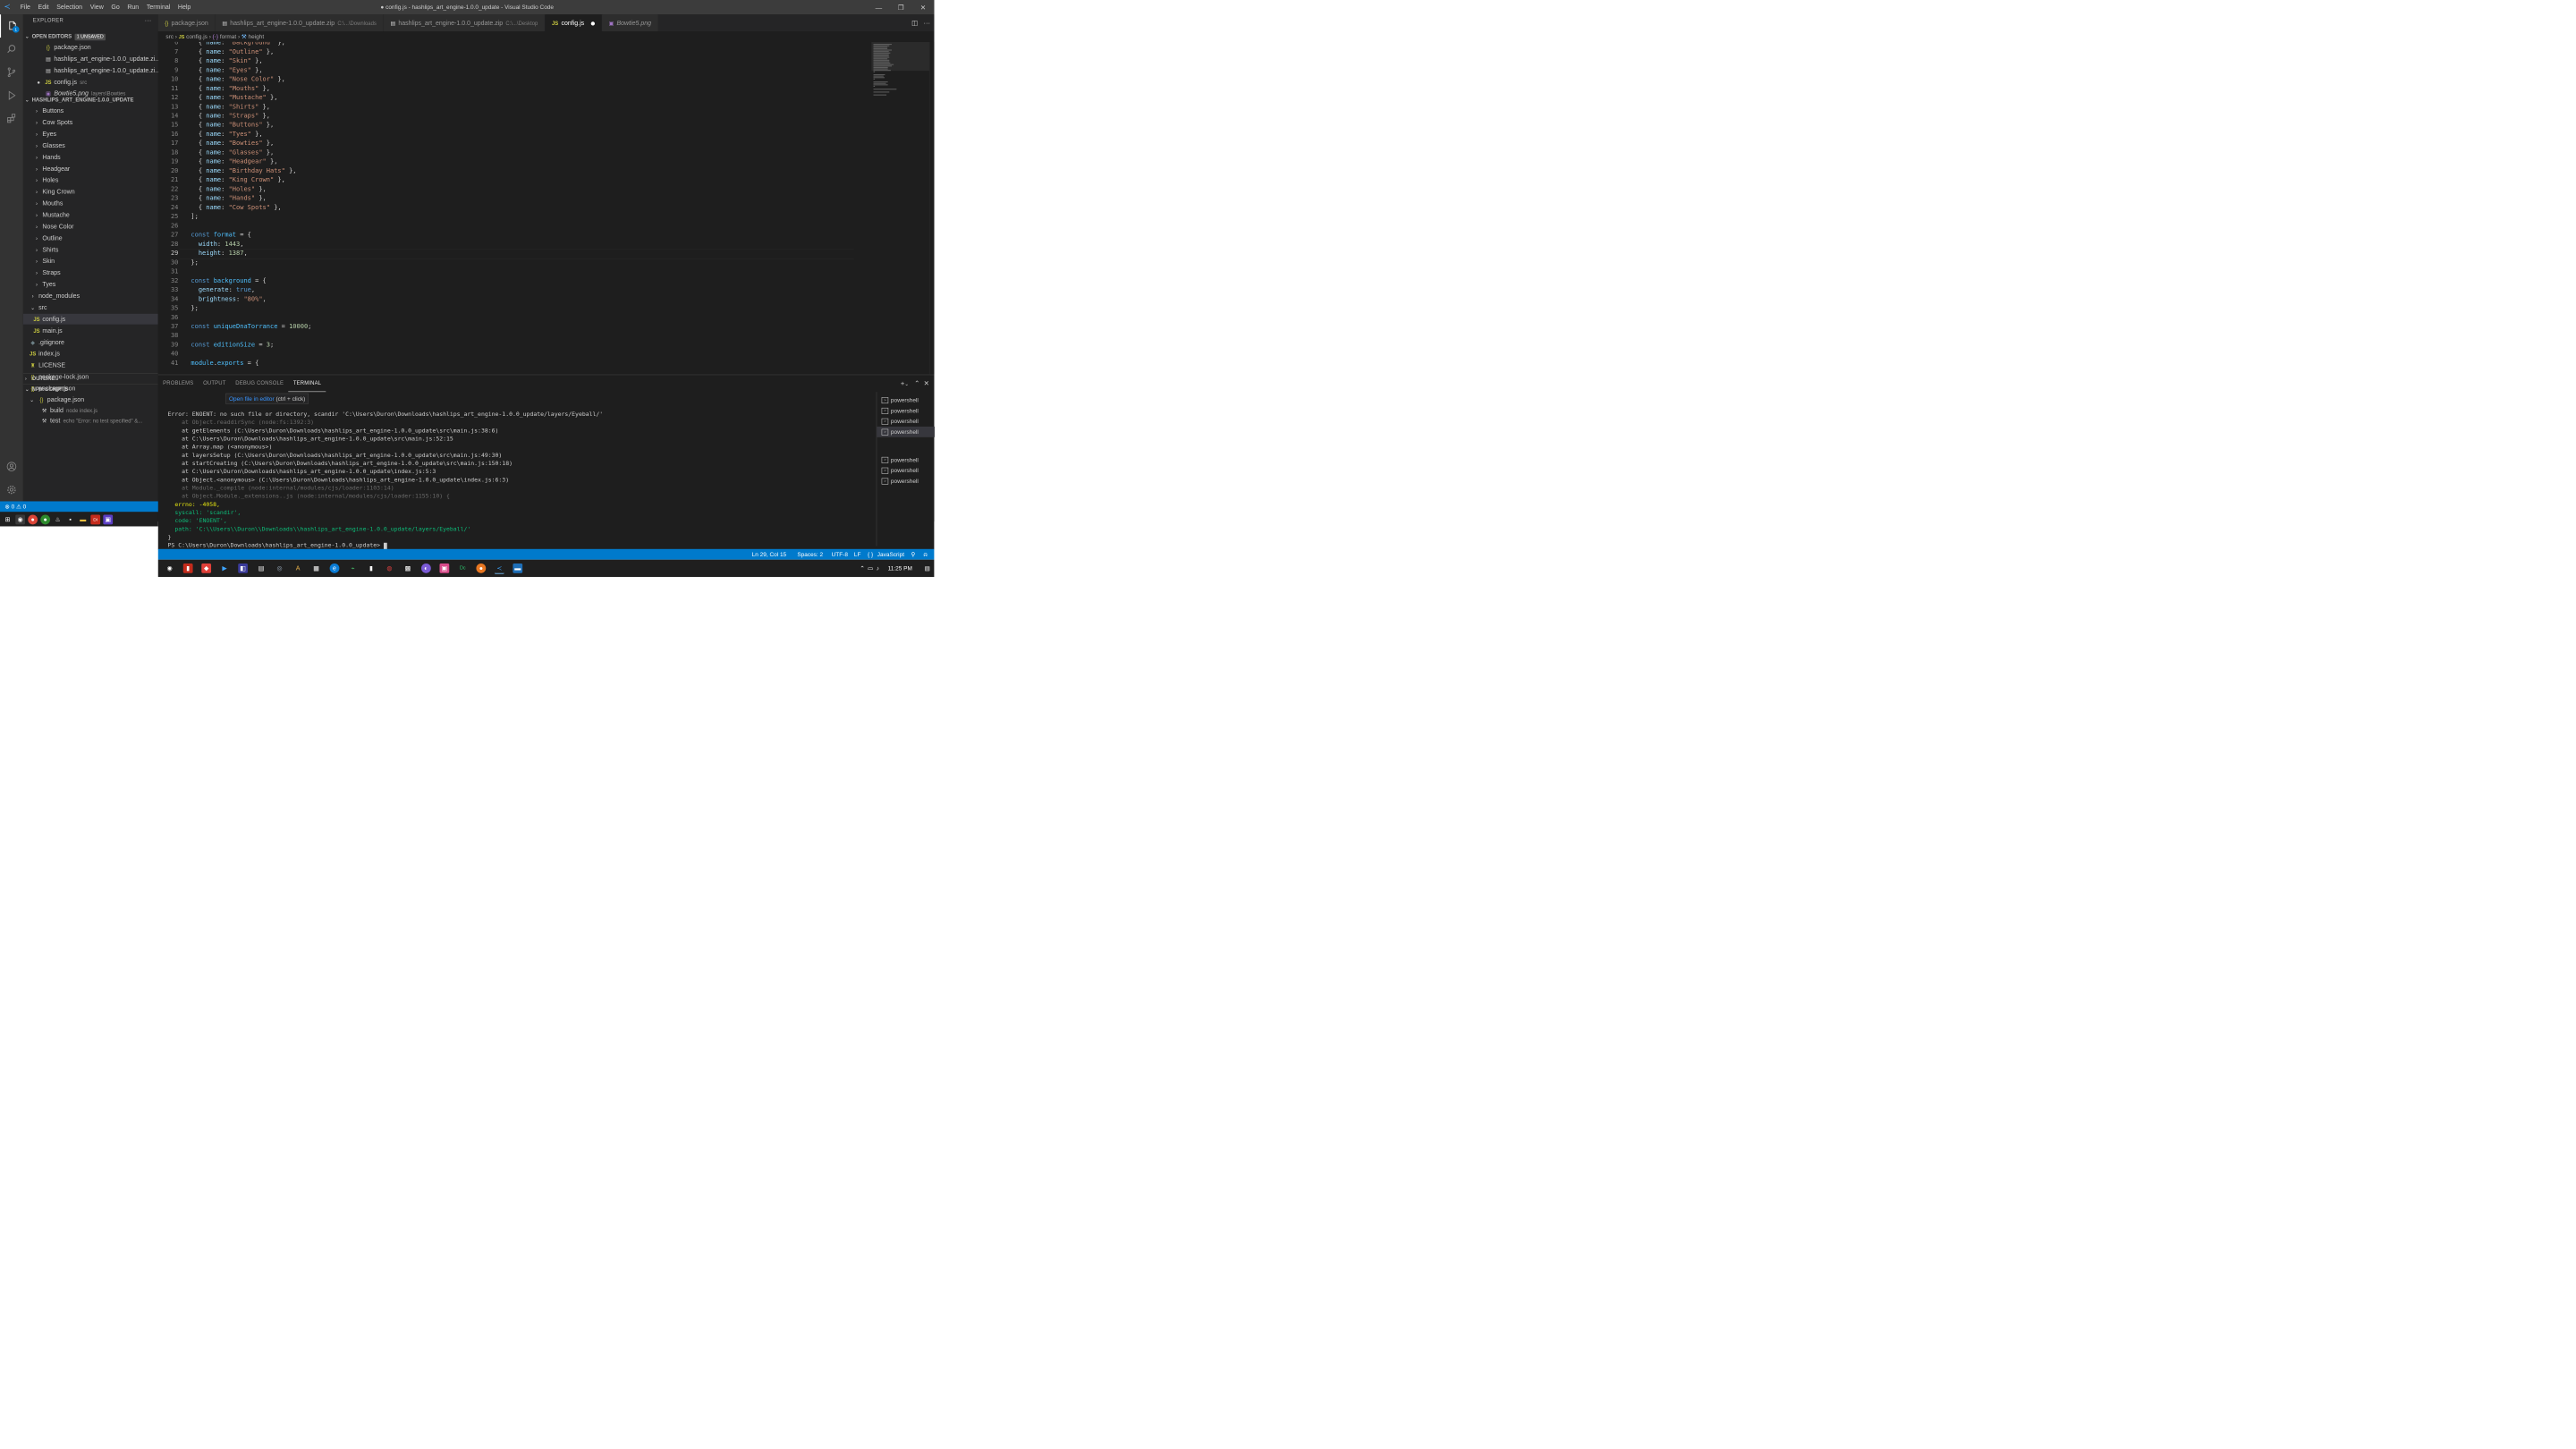 Image resolution: width=2576 pixels, height=1449 pixels. Describe the element at coordinates (425, 568) in the screenshot. I see `app-icon: ◐` at that location.